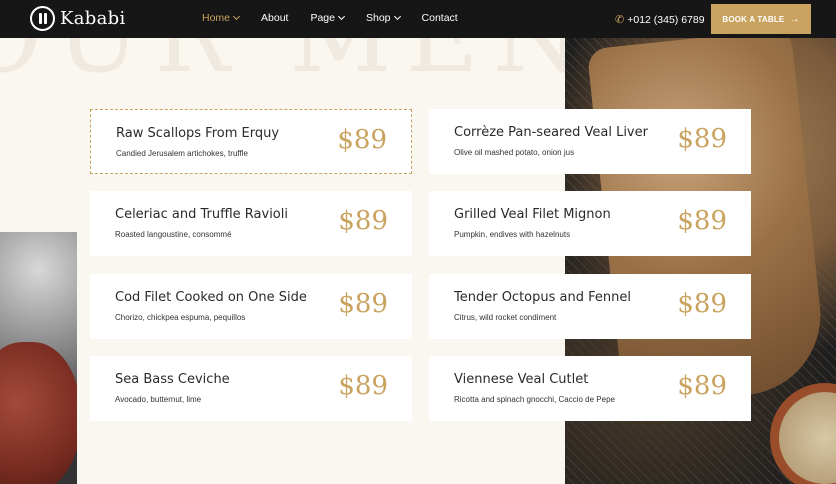  Describe the element at coordinates (512, 234) in the screenshot. I see `menu-item-description: Pumpkin, endives with hazelnuts` at that location.